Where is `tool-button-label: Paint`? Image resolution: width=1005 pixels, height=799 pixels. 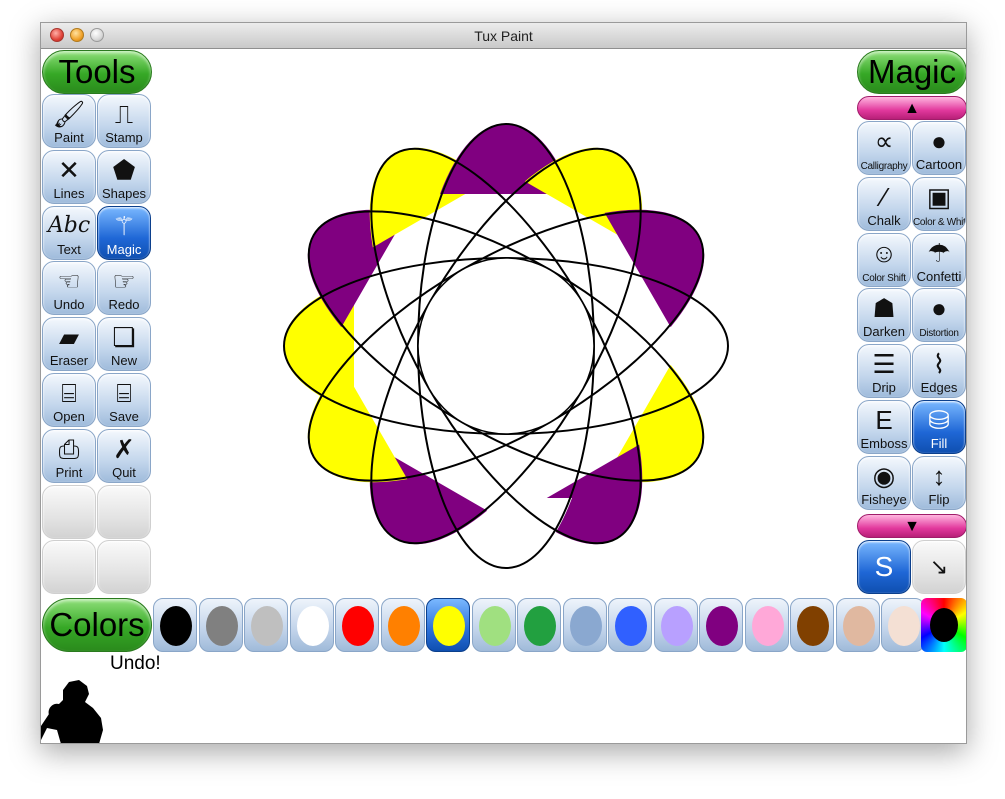
tool-button-label: Paint is located at coordinates (69, 137).